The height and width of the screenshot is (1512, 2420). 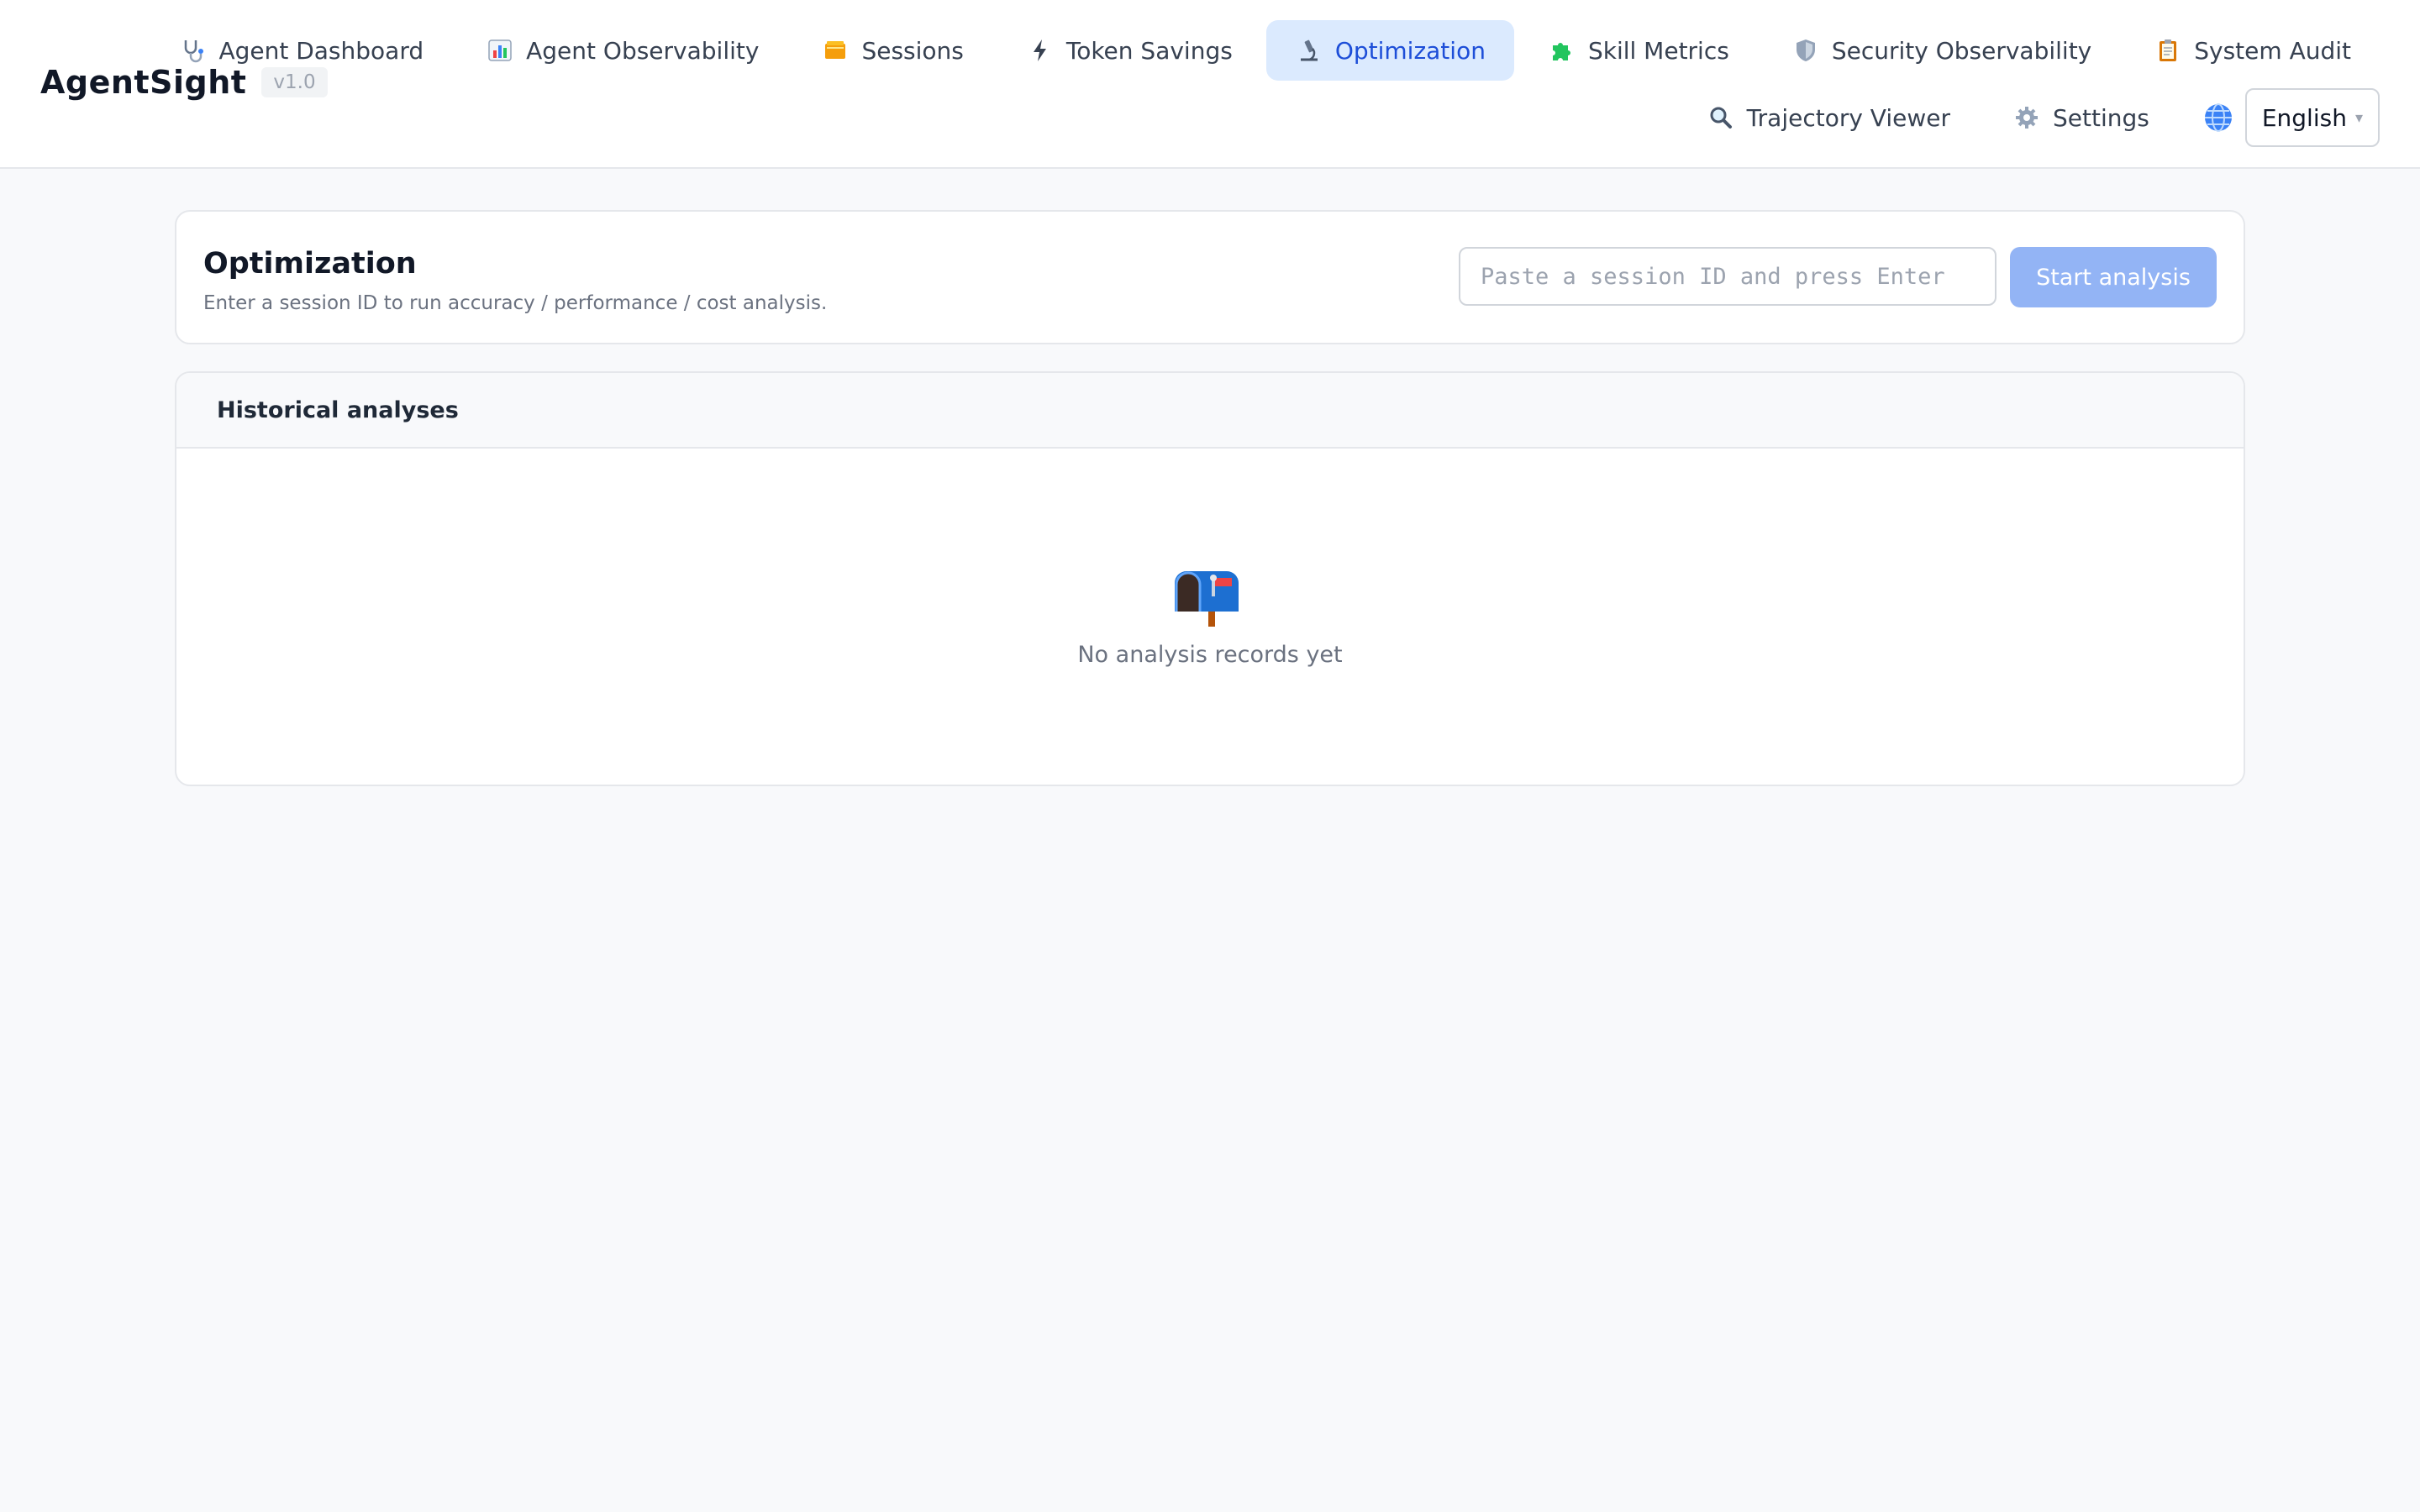 What do you see at coordinates (310, 264) in the screenshot?
I see `page-title: Optimization` at bounding box center [310, 264].